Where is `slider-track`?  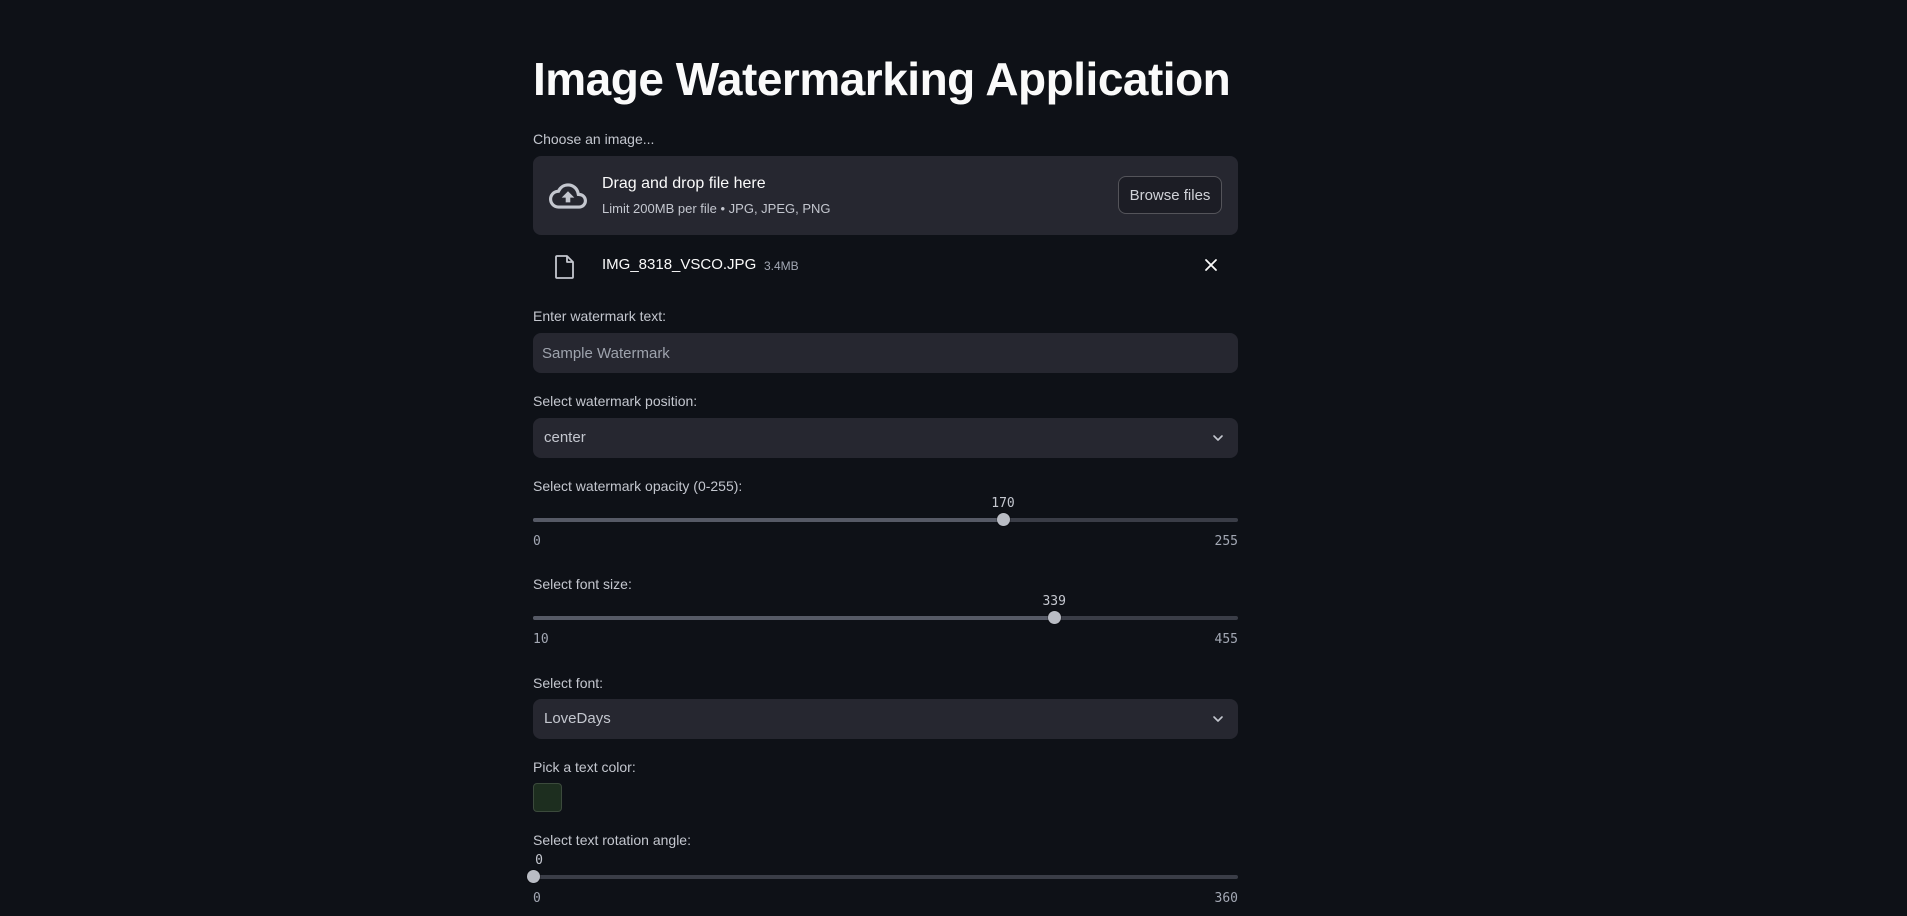
slider-track is located at coordinates (885, 877).